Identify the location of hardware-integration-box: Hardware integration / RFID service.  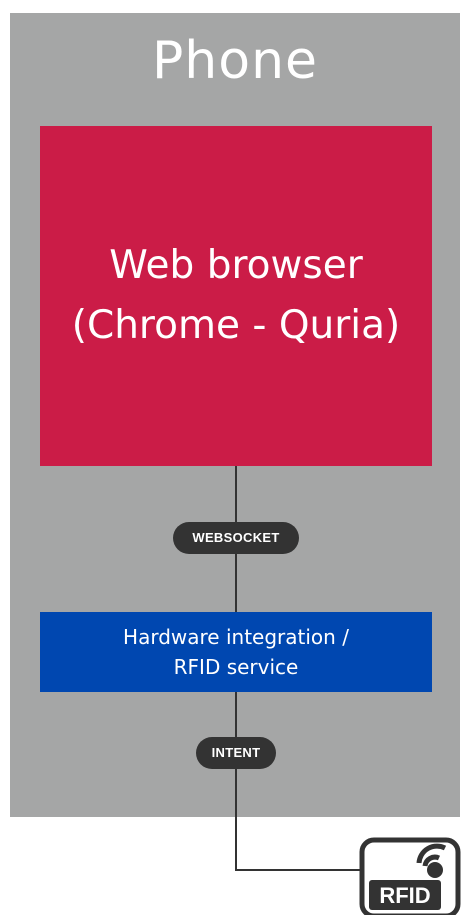
(236, 652).